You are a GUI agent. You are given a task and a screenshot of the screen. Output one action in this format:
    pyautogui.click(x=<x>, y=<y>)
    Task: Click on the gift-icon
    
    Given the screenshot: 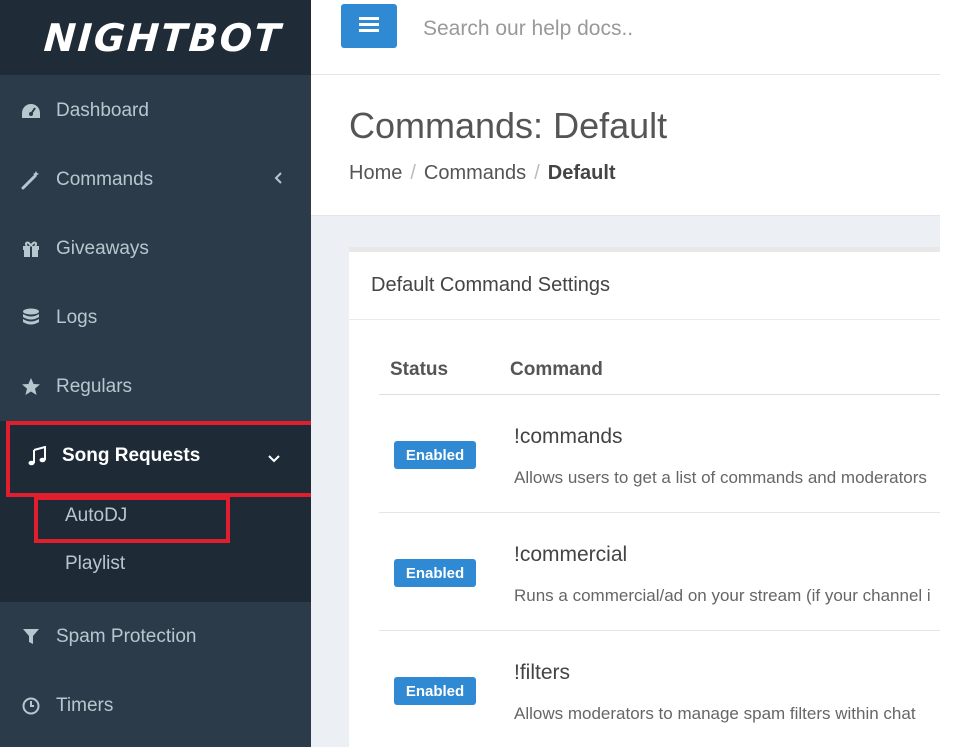 What is the action you would take?
    pyautogui.click(x=31, y=249)
    